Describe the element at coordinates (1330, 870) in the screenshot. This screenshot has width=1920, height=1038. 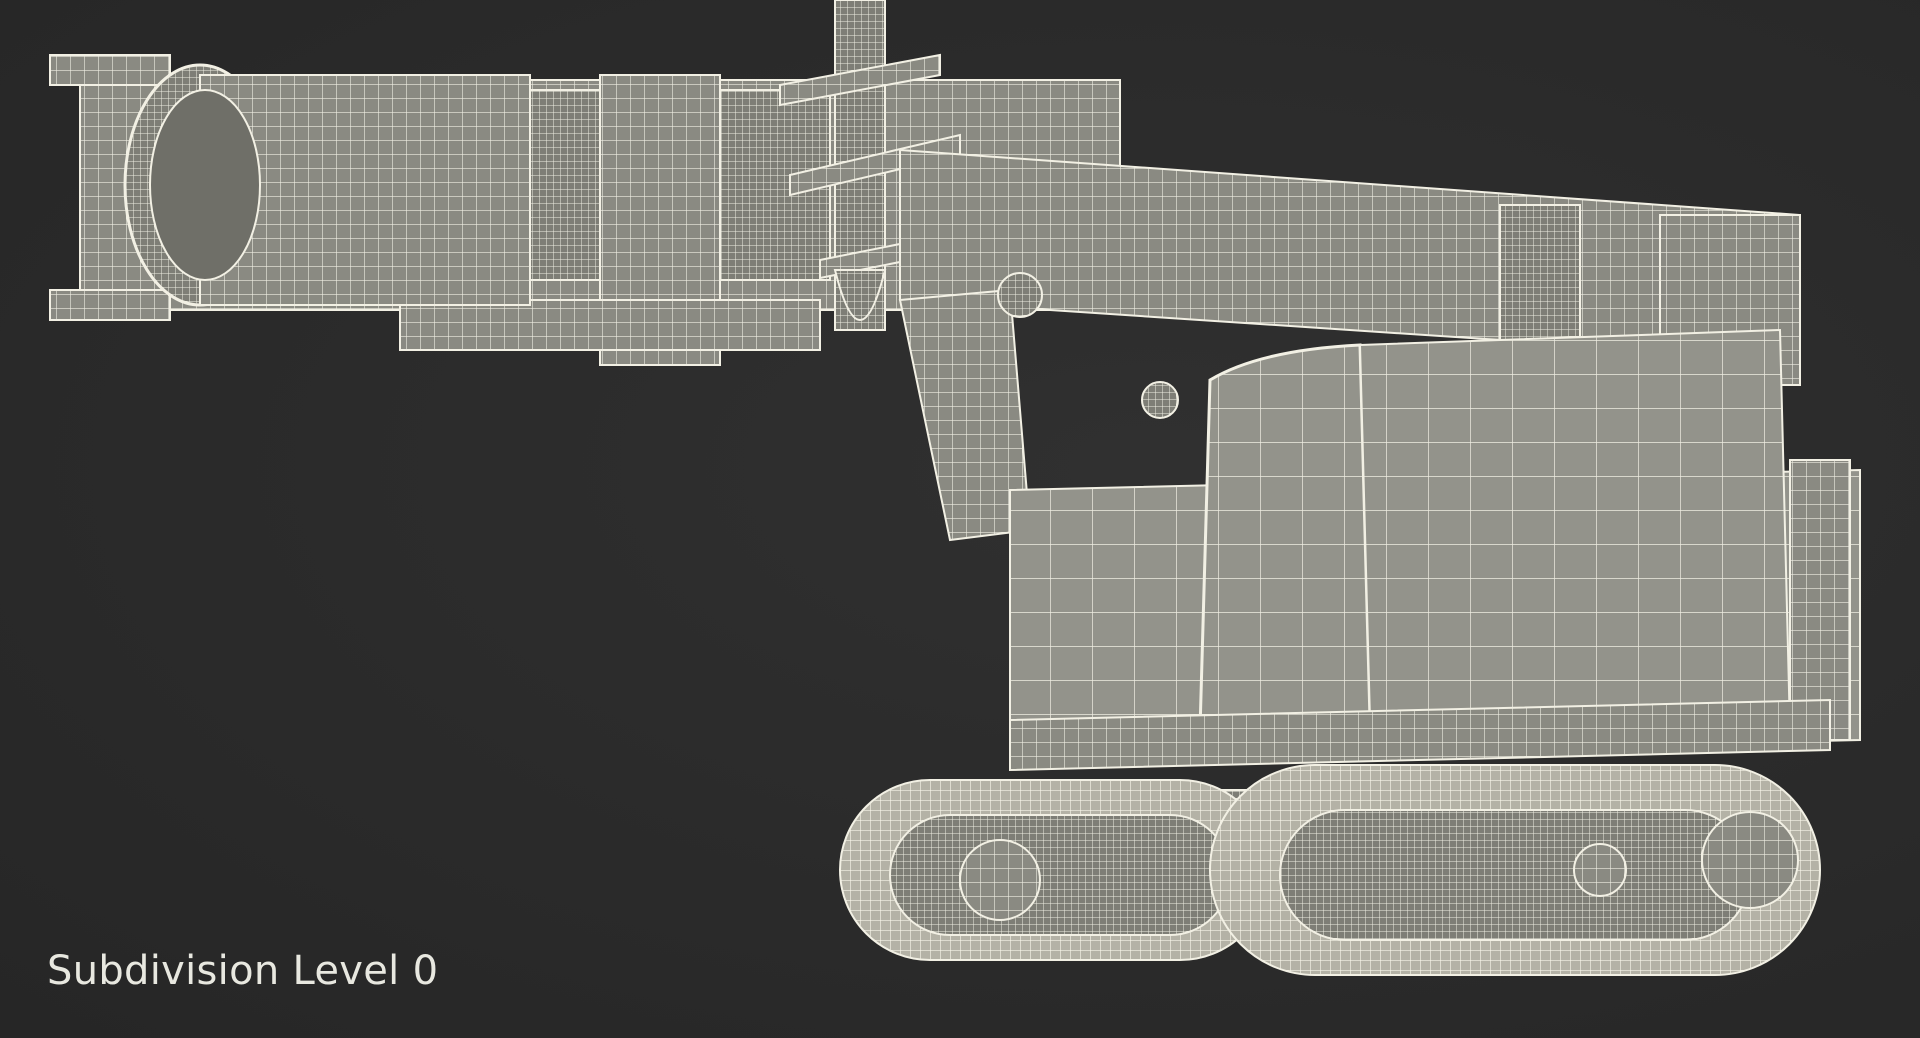
I see `crawler-undercarriage` at that location.